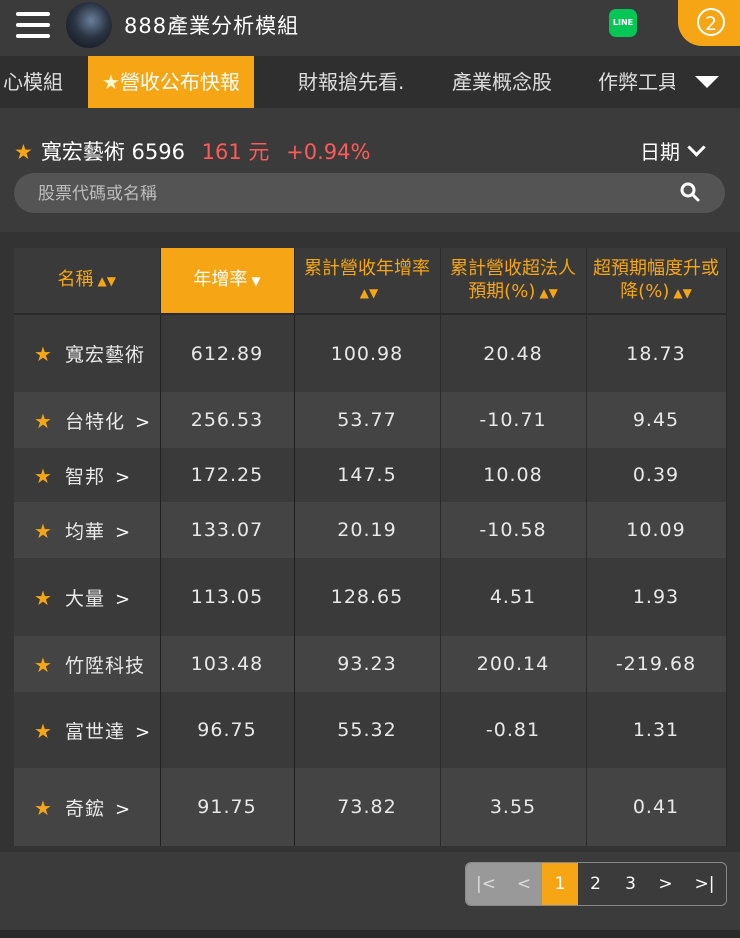 This screenshot has width=740, height=938. I want to click on stock-name-cell: ★ 台特化 >, so click(87, 420).